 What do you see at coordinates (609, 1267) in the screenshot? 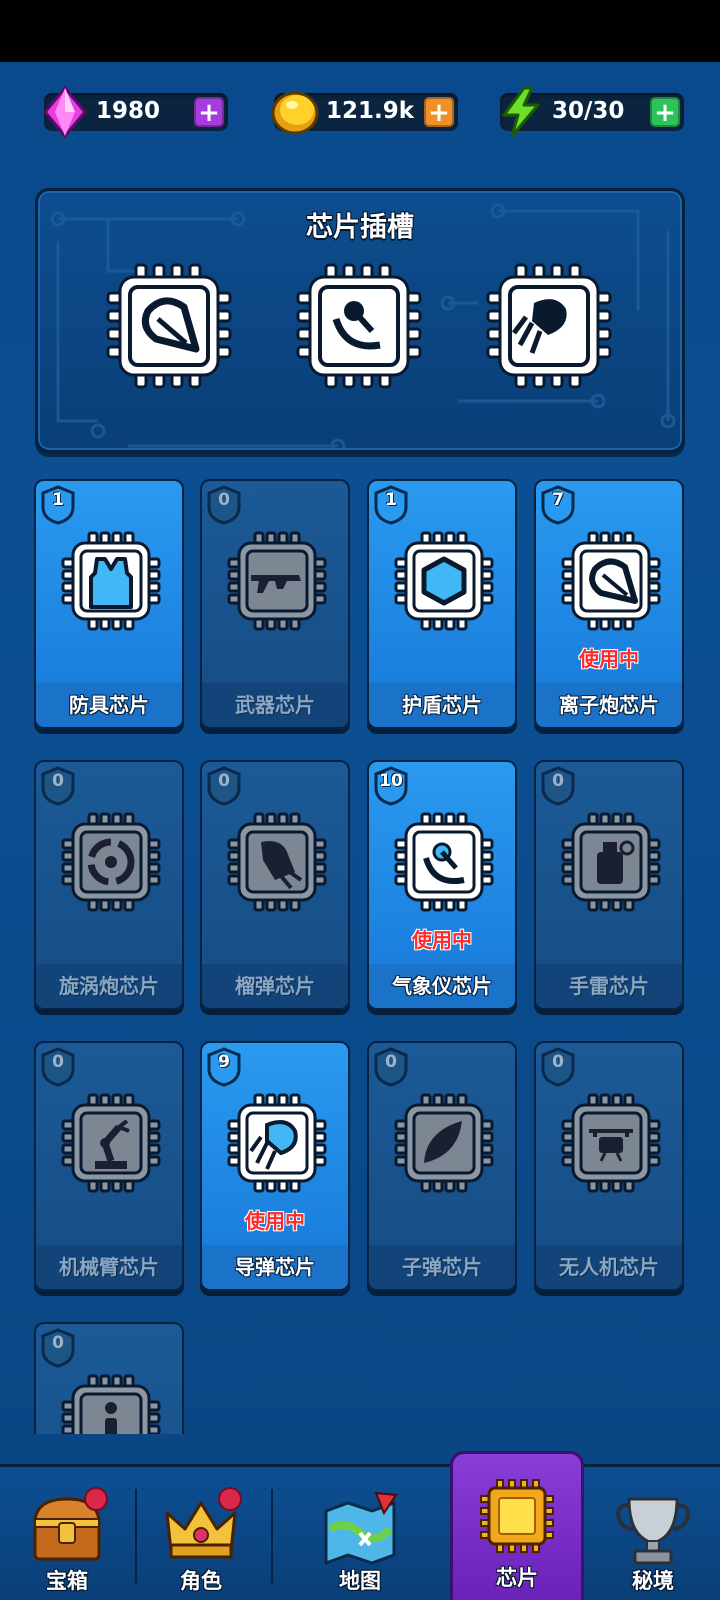
I see `chip-name: 无人机芯片` at bounding box center [609, 1267].